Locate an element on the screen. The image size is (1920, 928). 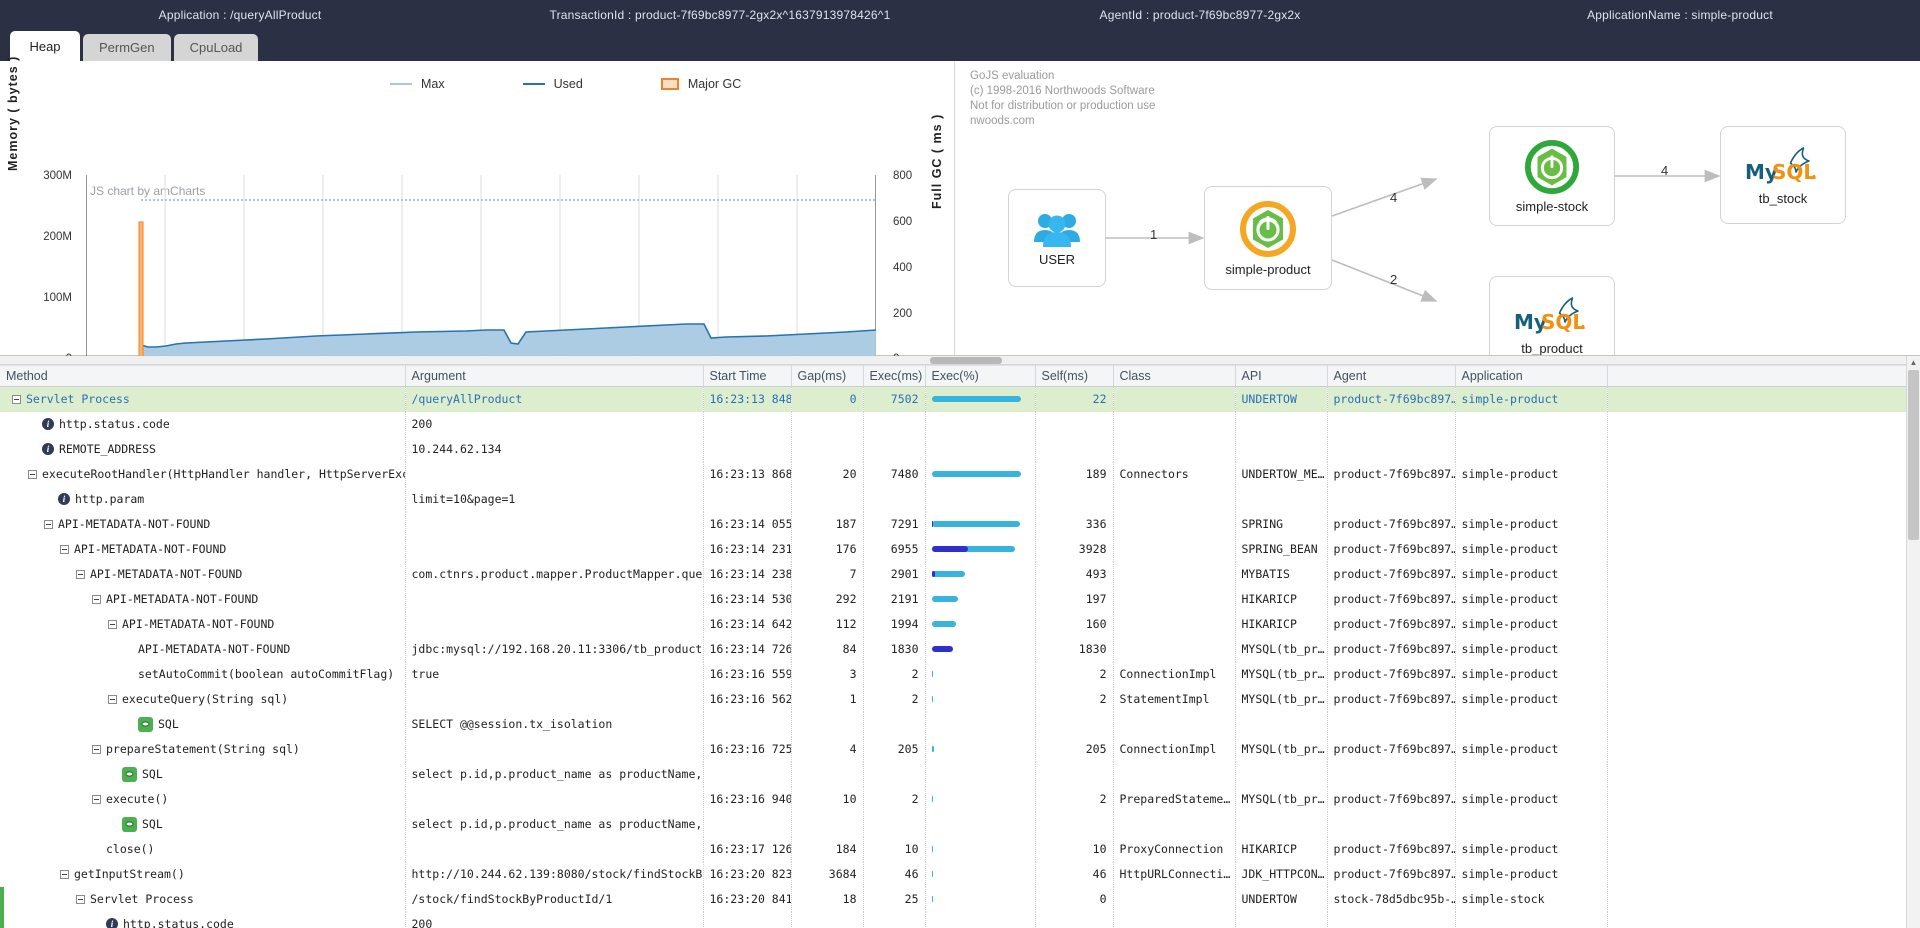
diagram-node-label-simple-product: simple-product is located at coordinates (1268, 269).